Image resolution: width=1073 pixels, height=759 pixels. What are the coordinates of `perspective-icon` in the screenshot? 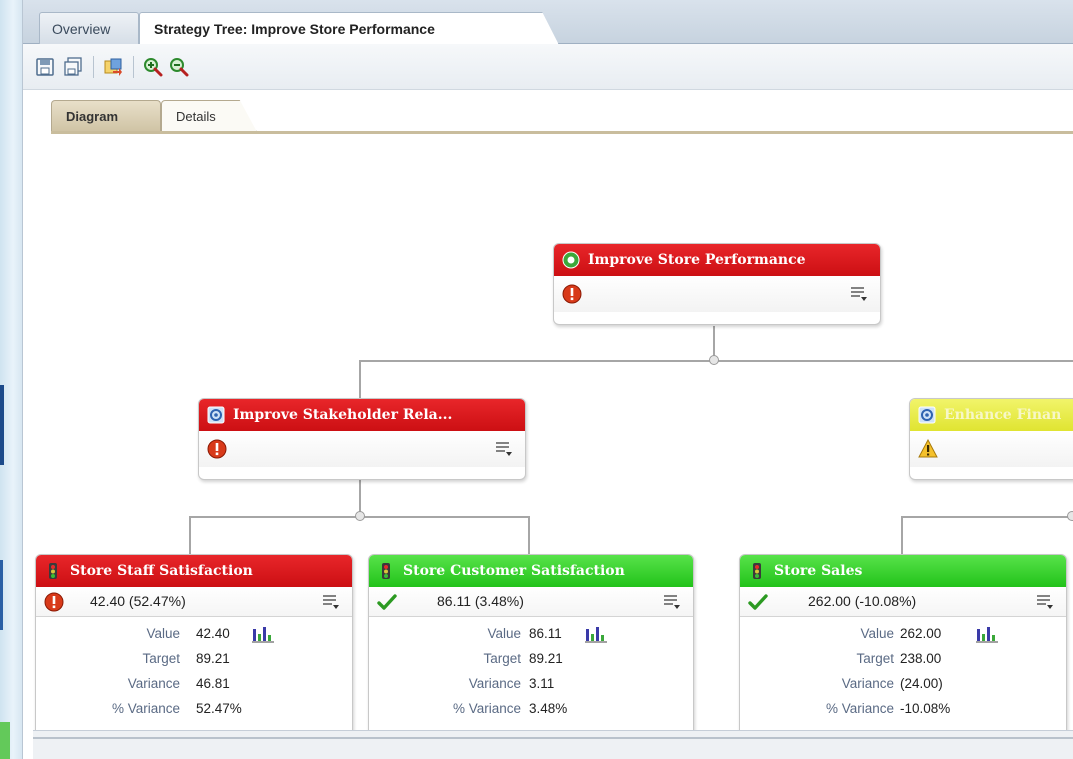 It's located at (571, 260).